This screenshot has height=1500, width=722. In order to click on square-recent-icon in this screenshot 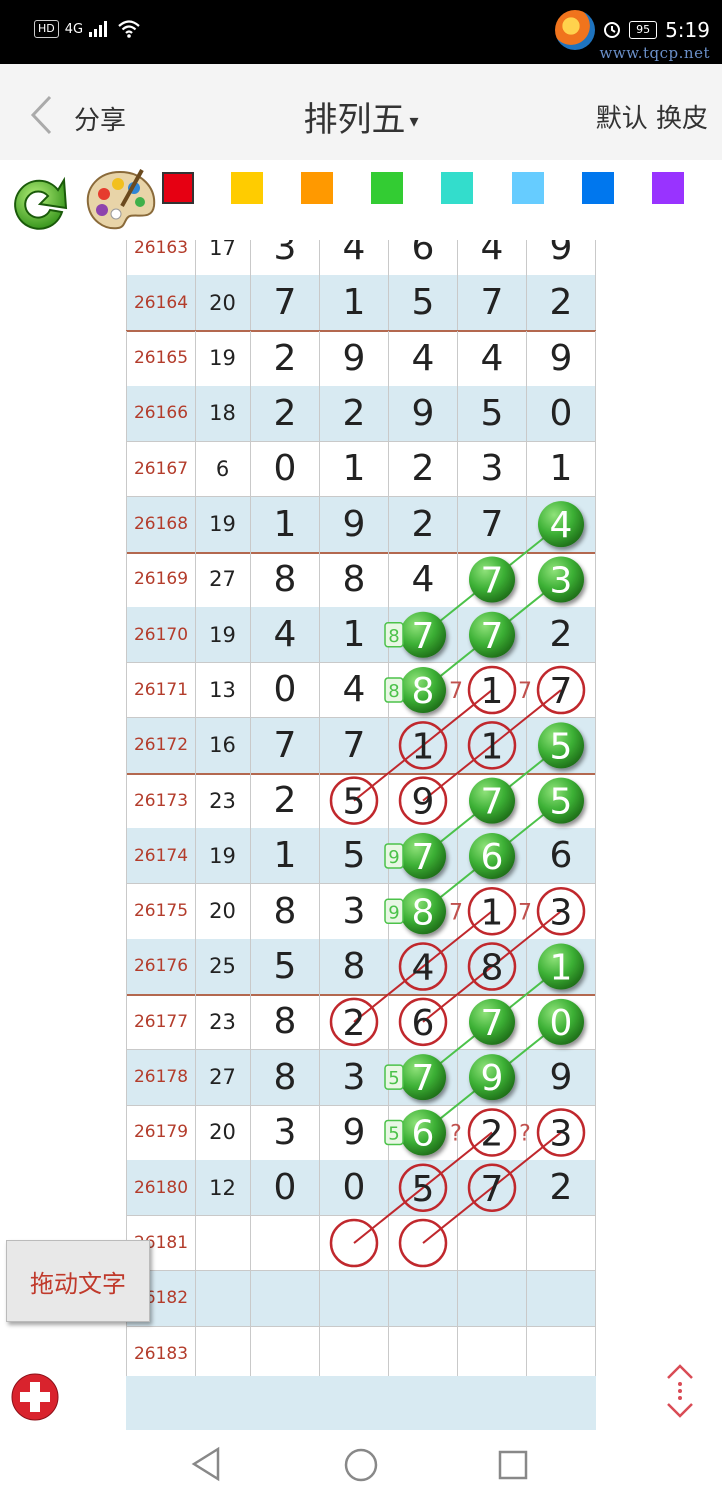, I will do `click(513, 1465)`.